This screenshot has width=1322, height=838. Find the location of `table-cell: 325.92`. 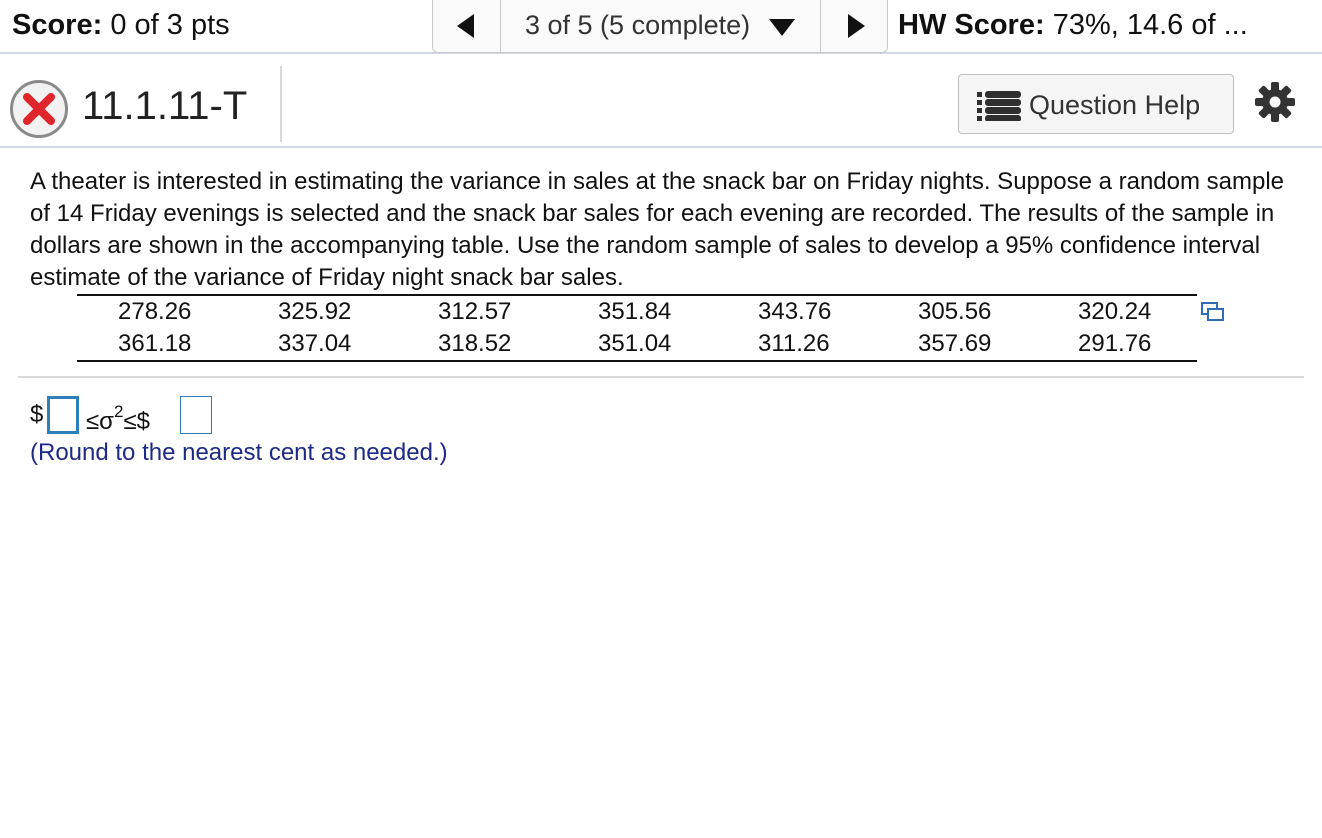

table-cell: 325.92 is located at coordinates (315, 311).